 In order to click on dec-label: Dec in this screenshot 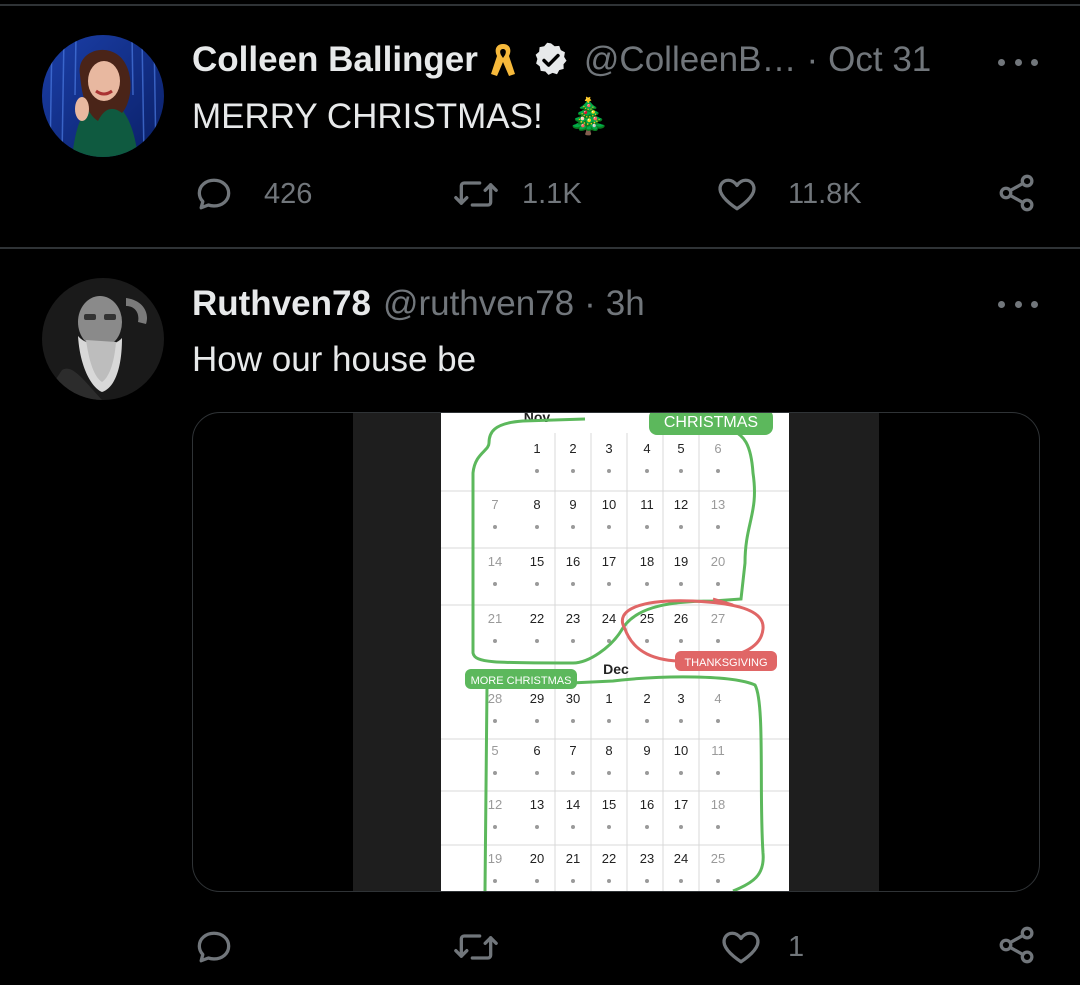, I will do `click(616, 669)`.